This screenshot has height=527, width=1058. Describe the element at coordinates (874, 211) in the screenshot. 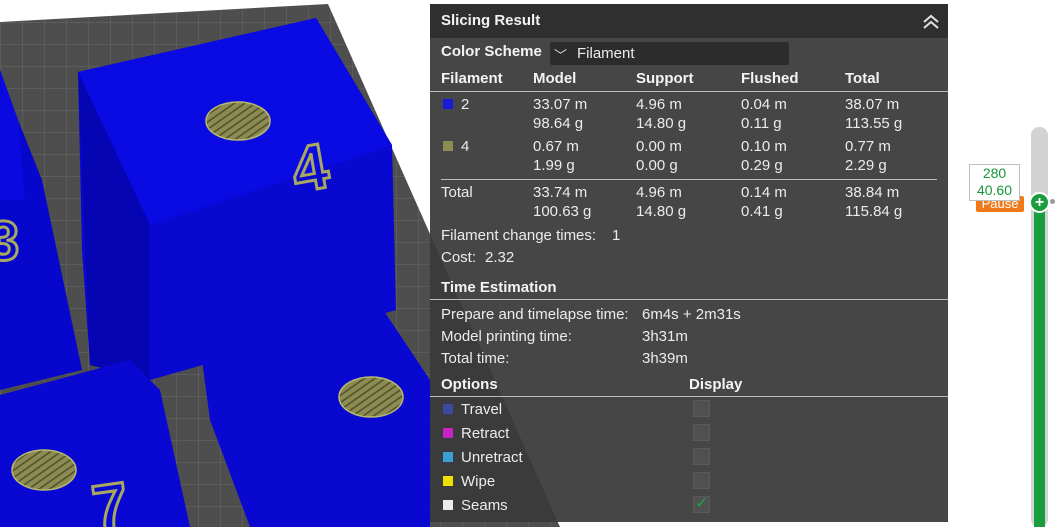

I see `total-total-weight: 115.84 g` at that location.